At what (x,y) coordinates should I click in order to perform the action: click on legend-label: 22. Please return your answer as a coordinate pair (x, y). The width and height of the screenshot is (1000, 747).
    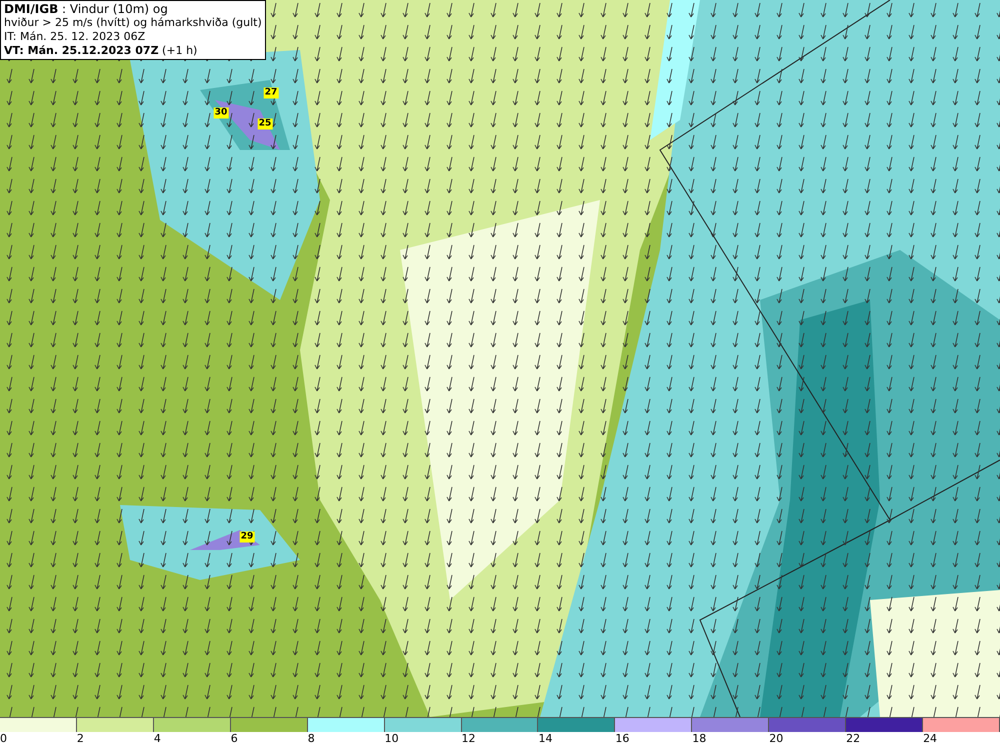
    Looking at the image, I should click on (853, 739).